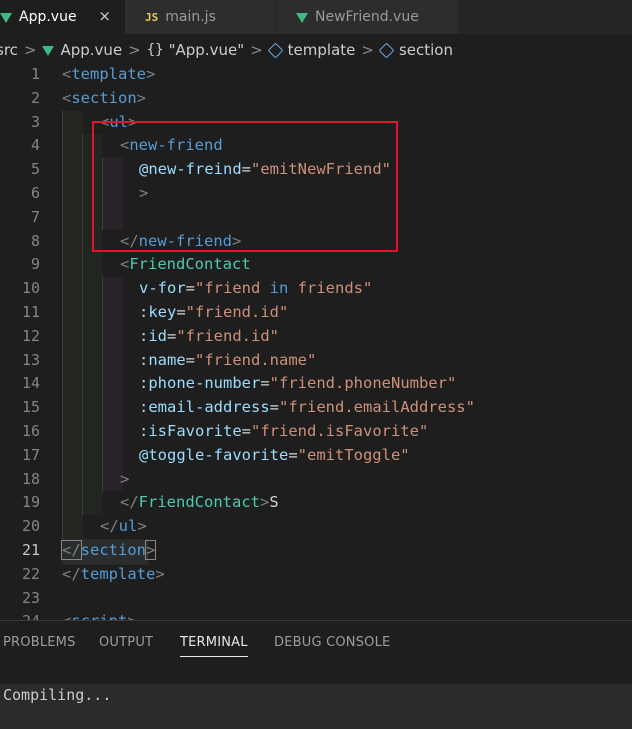 Image resolution: width=632 pixels, height=729 pixels. What do you see at coordinates (30, 502) in the screenshot?
I see `line-number: 19` at bounding box center [30, 502].